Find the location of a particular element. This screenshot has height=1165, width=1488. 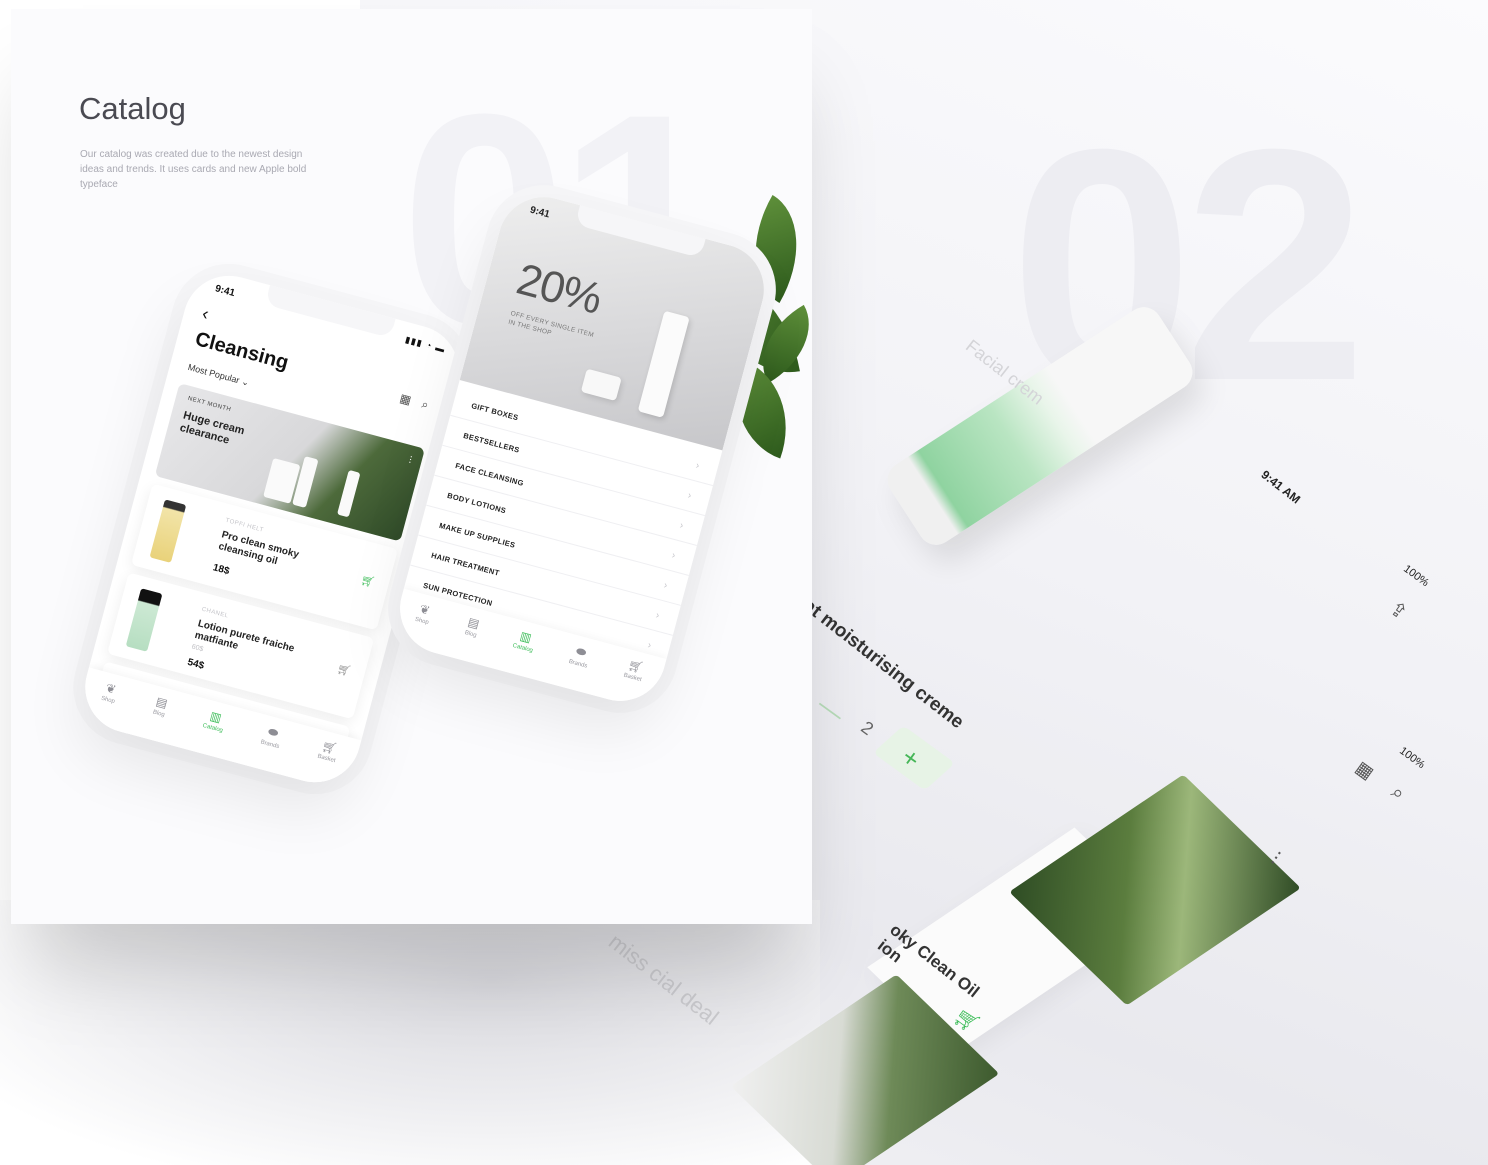

product-price: 18$ is located at coordinates (221, 570).